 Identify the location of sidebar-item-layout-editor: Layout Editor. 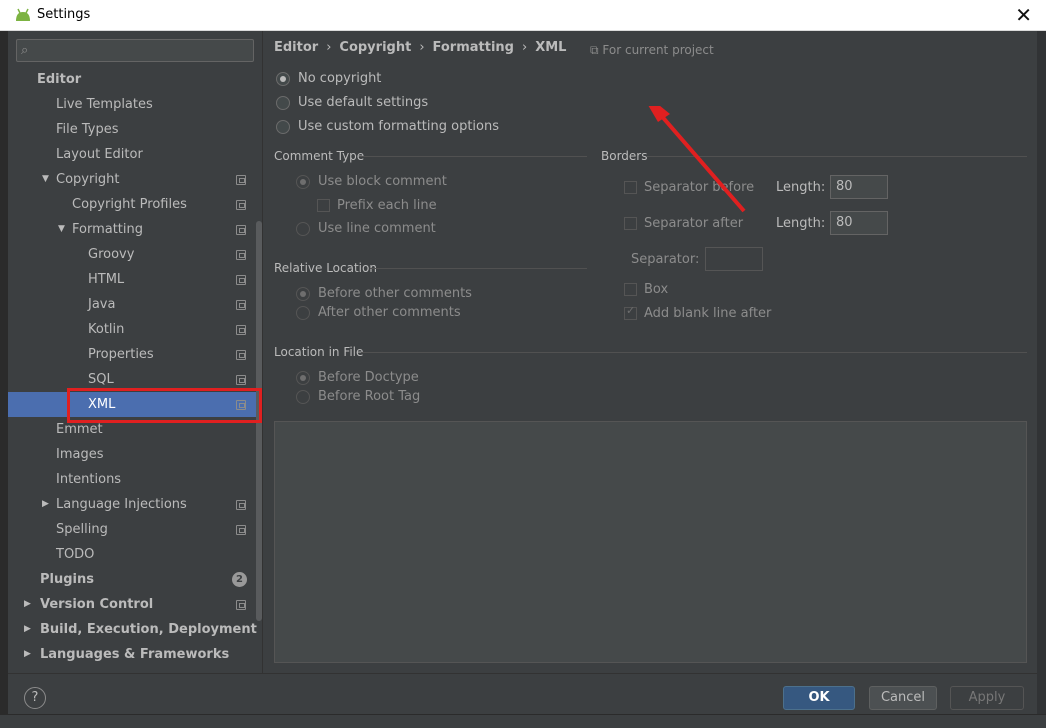
(135, 154).